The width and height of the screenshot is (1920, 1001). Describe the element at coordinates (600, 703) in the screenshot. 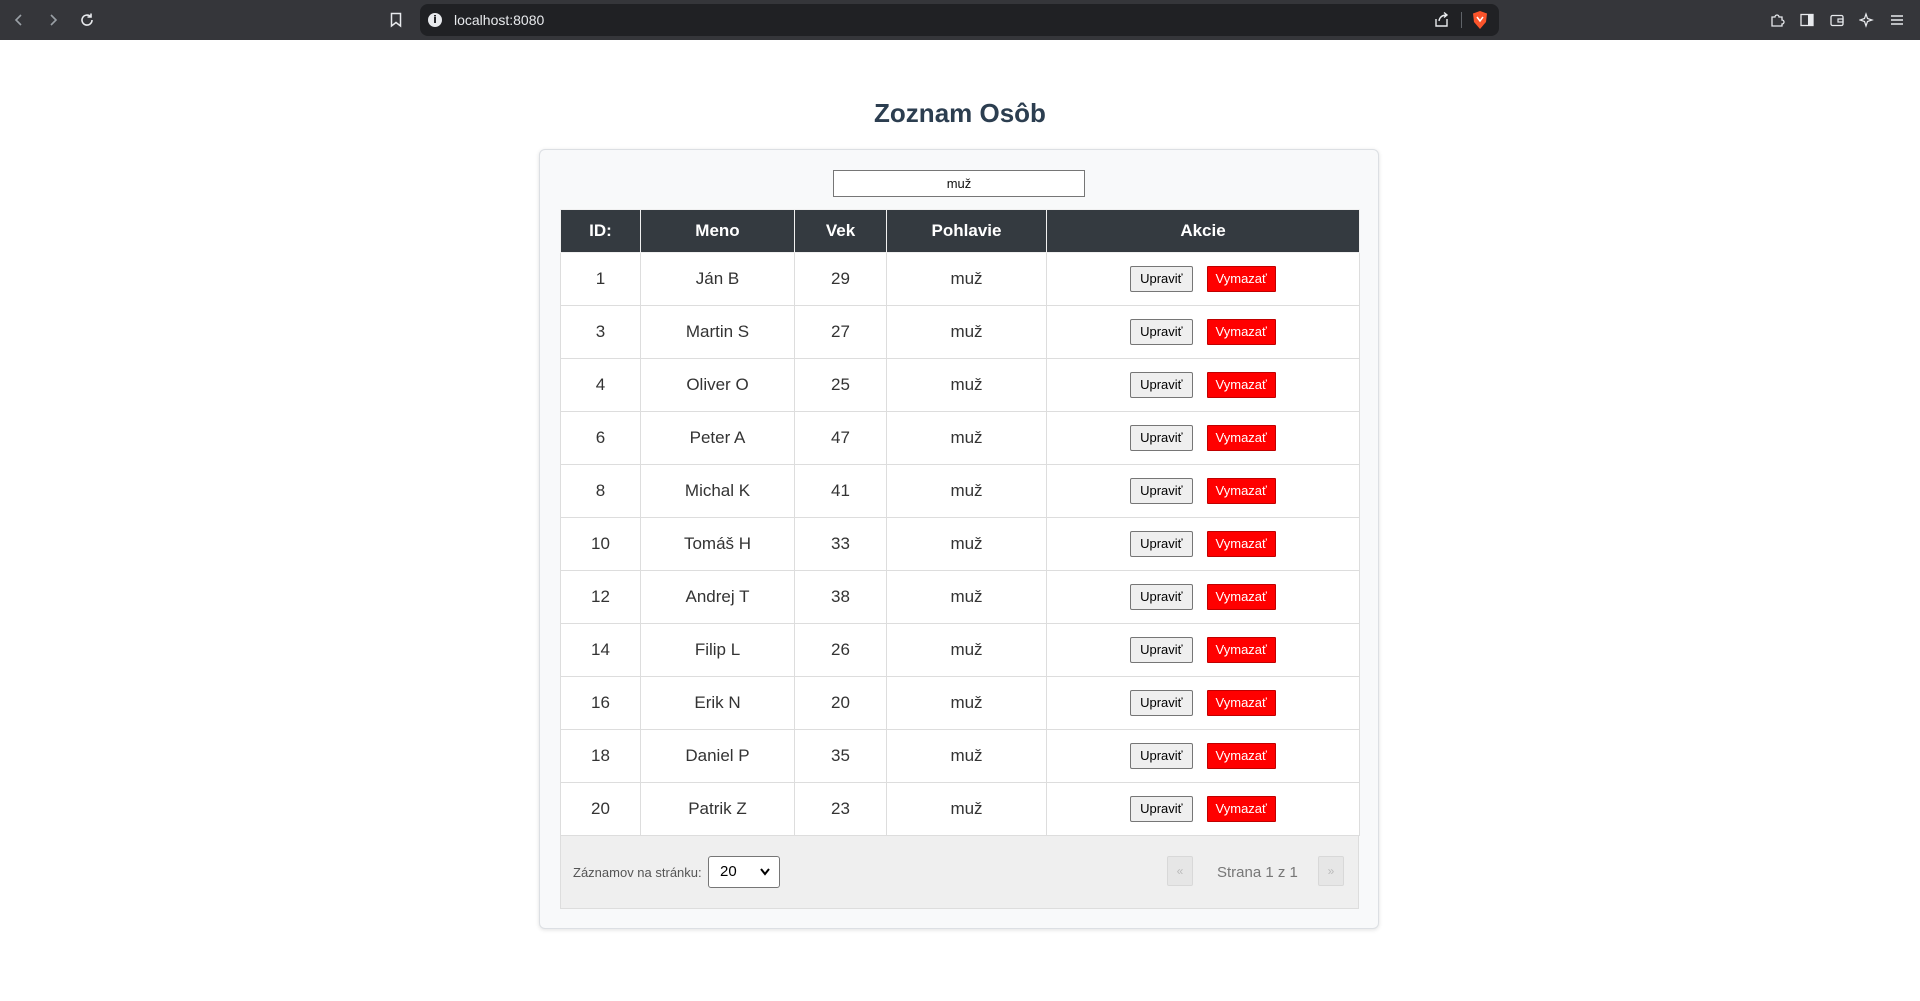

I see `cell-id: 16` at that location.